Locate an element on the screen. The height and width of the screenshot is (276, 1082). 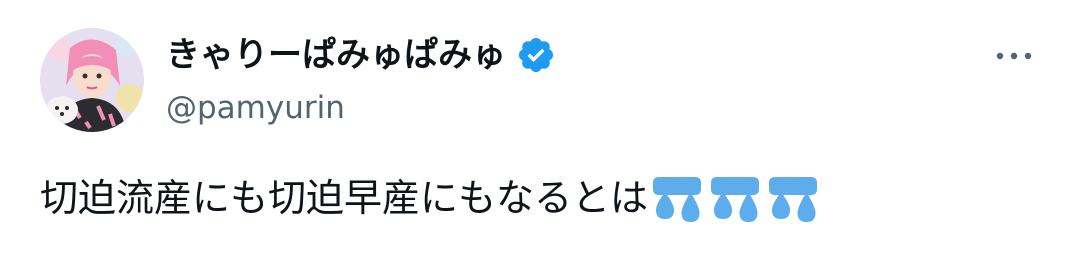
avatar is located at coordinates (92, 80).